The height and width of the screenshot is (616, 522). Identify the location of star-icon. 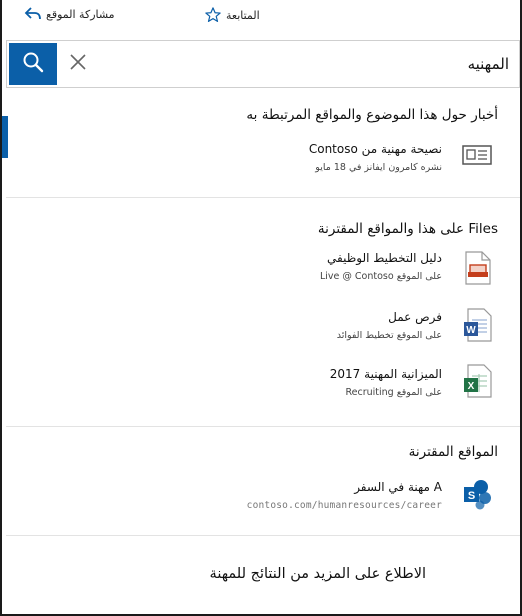
(213, 15).